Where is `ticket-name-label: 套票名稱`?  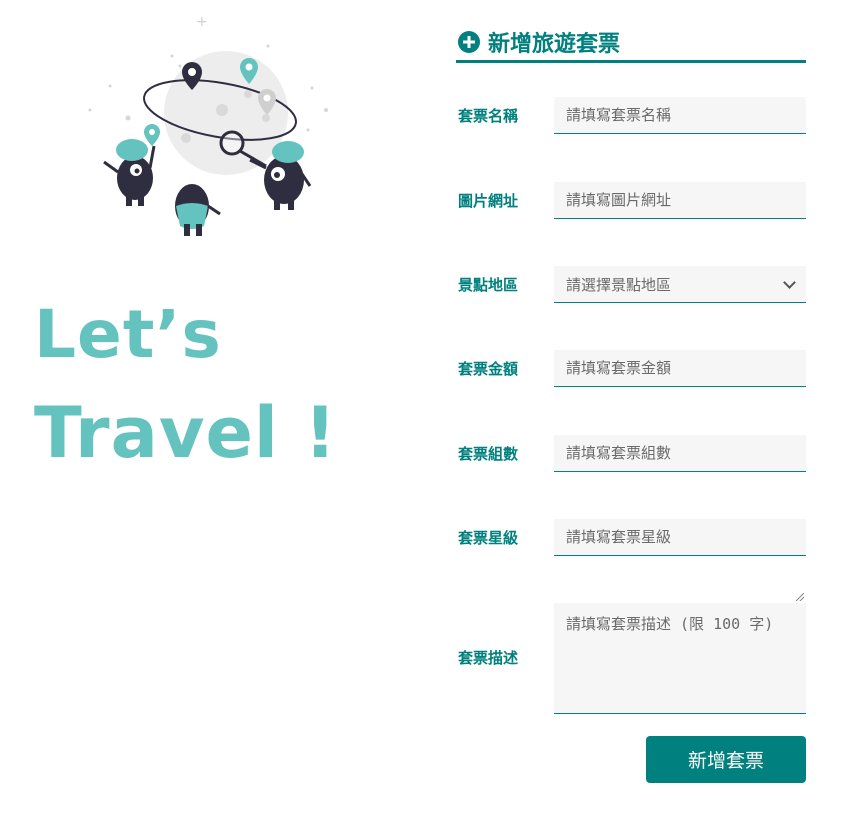
ticket-name-label: 套票名稱 is located at coordinates (488, 116).